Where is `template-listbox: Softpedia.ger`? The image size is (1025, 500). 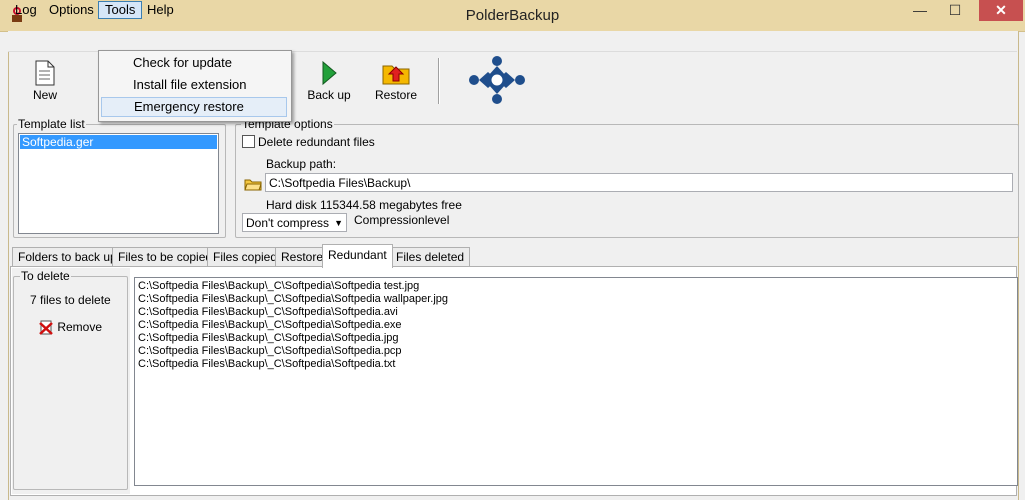 template-listbox: Softpedia.ger is located at coordinates (118, 183).